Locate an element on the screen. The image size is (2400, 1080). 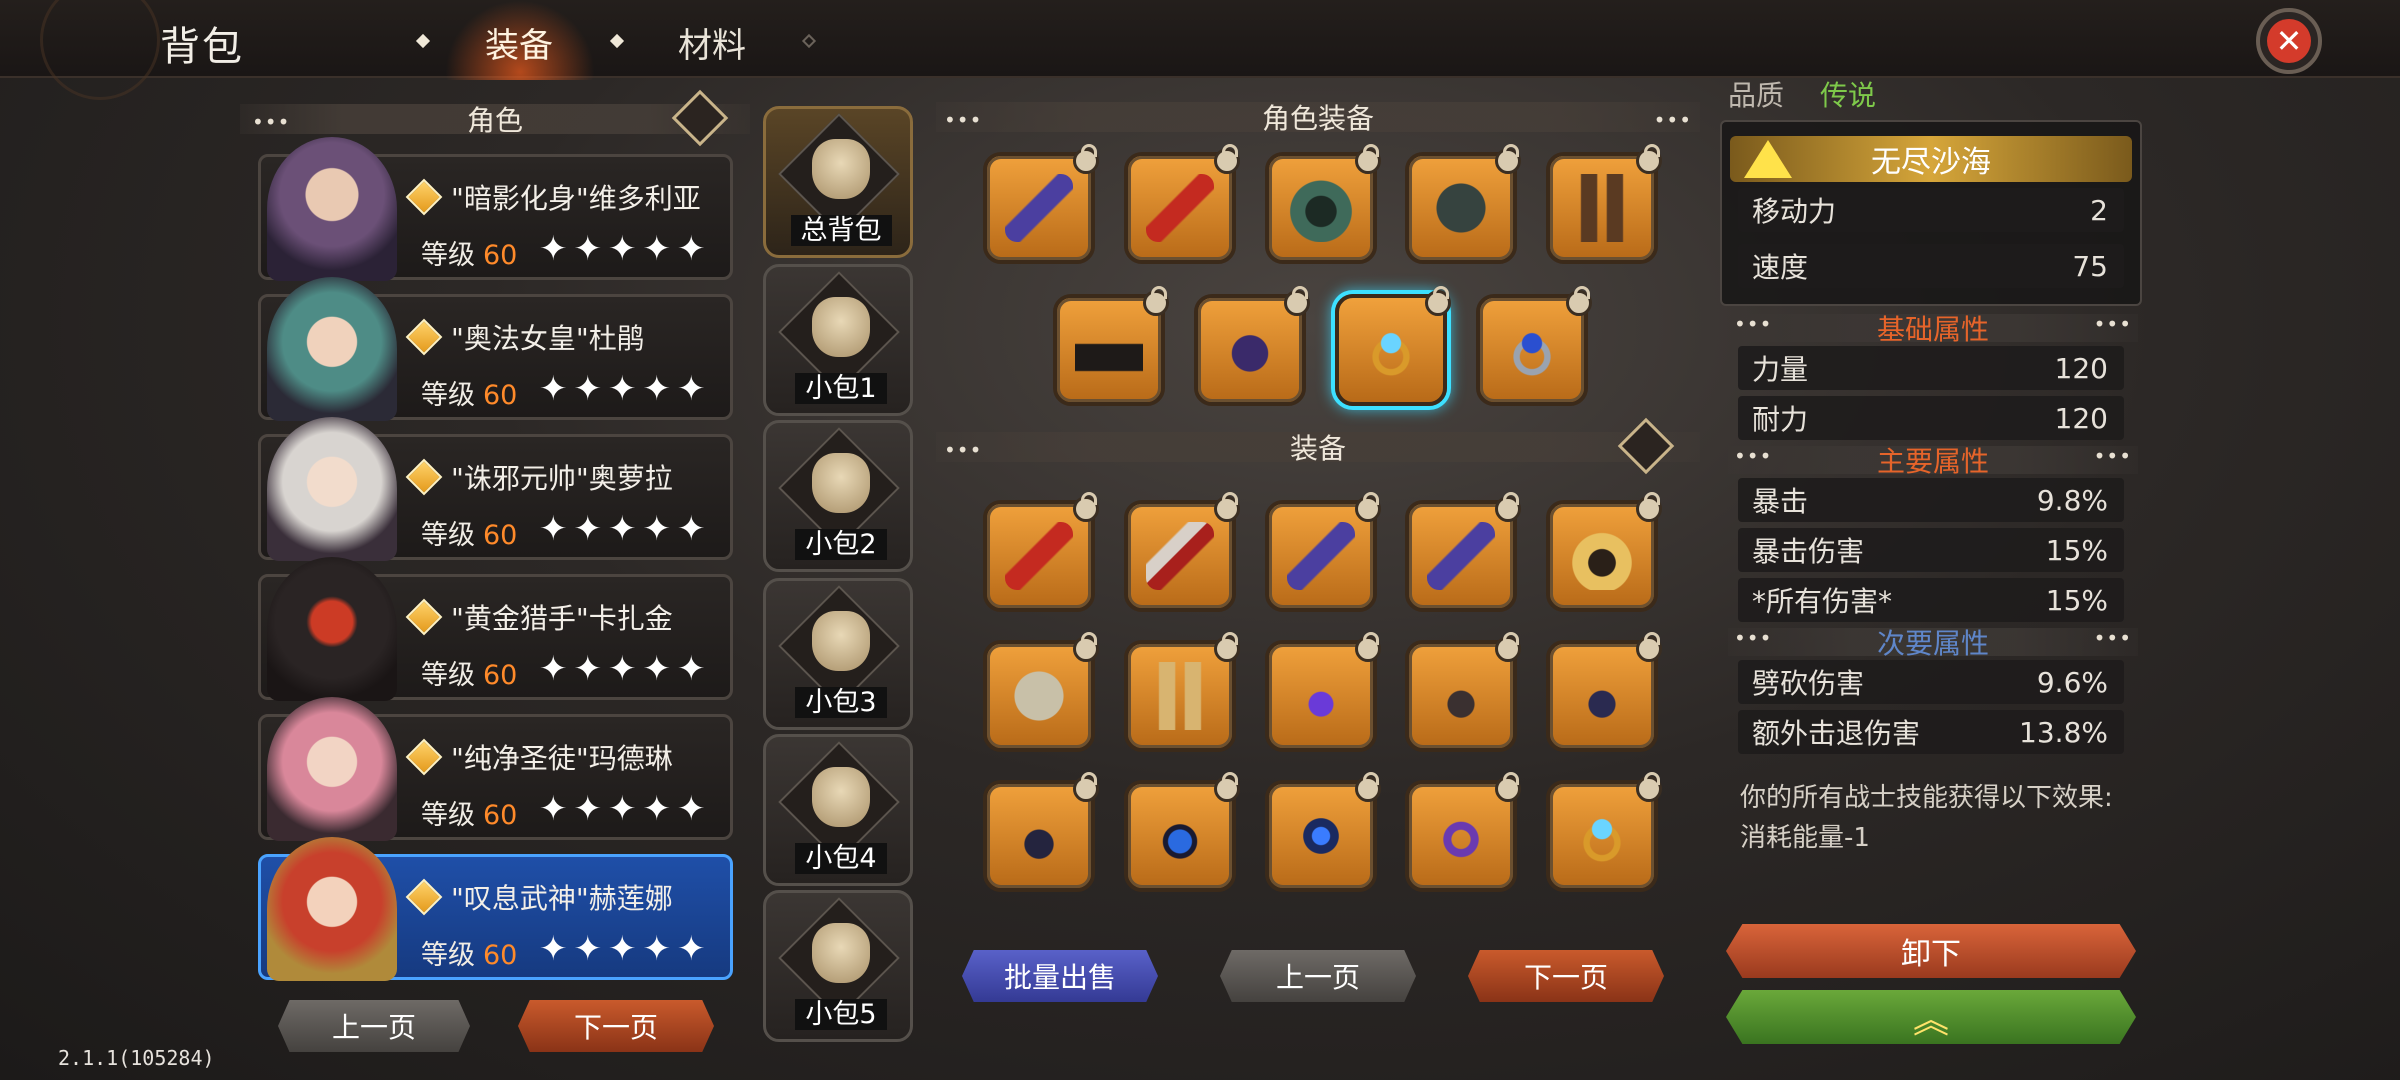
tab-materials: 材料 is located at coordinates (712, 42).